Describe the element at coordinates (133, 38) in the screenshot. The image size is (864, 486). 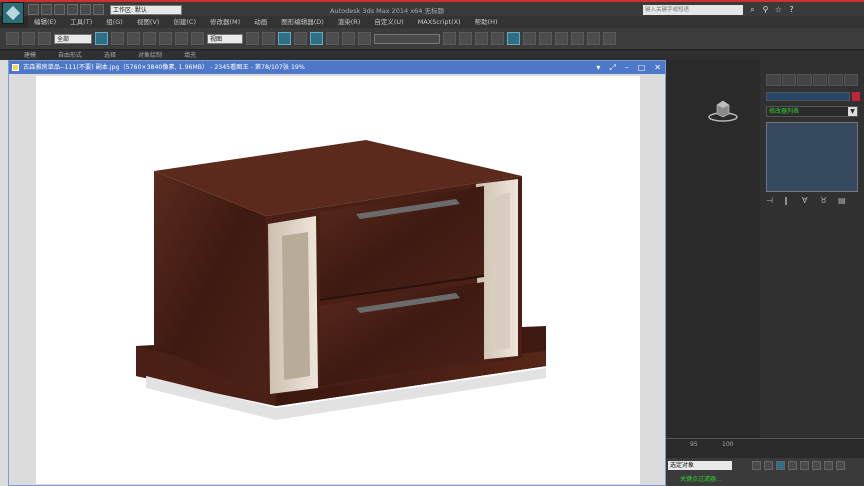
I see `rect-selection-icon` at that location.